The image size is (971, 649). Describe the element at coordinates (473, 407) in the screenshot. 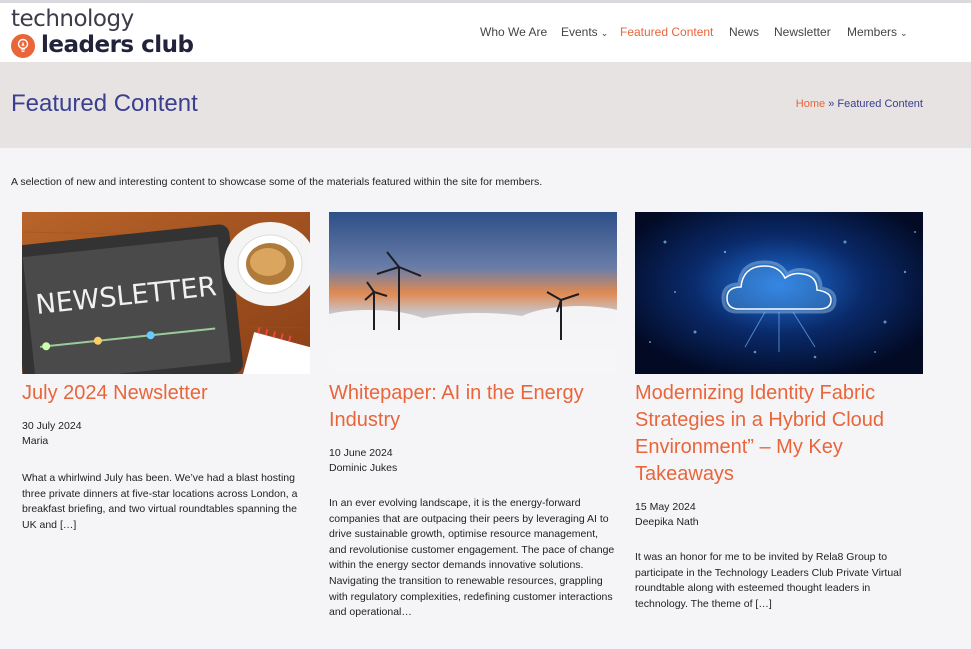

I see `card-title: Whitepaper: AI in the Energy Industry` at that location.